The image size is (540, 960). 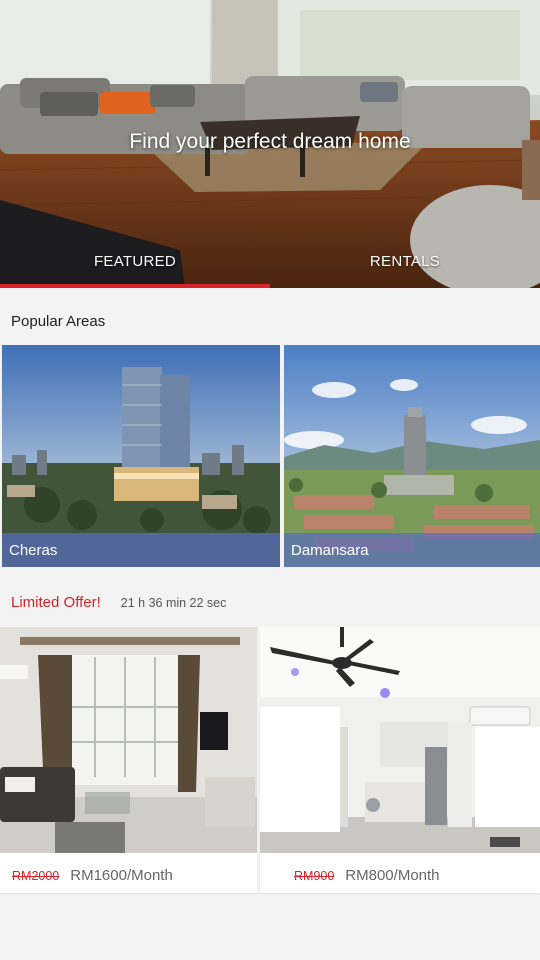 I want to click on old-price: RM2000, so click(x=36, y=876).